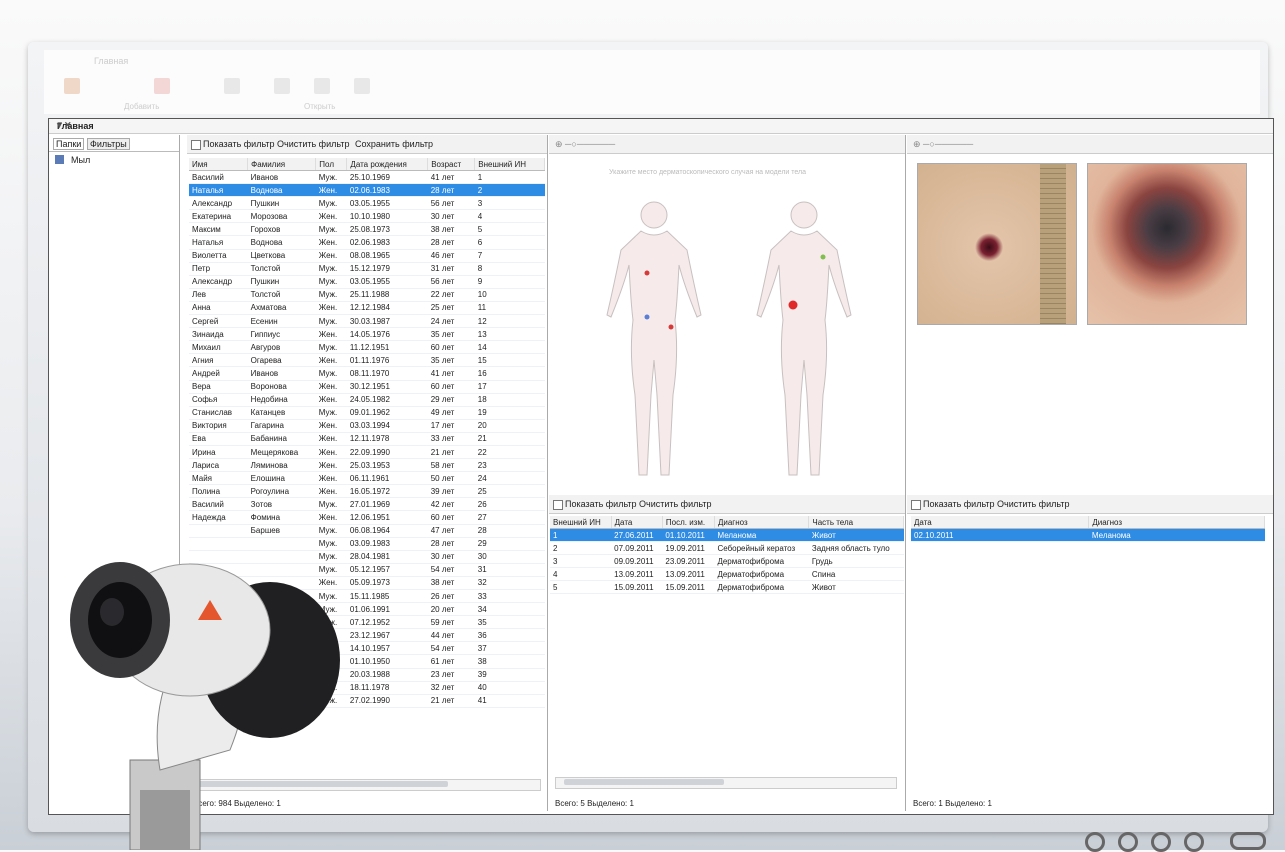 The width and height of the screenshot is (1285, 852). I want to click on table-row: Вера Воронова Жен. 30.12.1951 60 лет 17, so click(367, 387).